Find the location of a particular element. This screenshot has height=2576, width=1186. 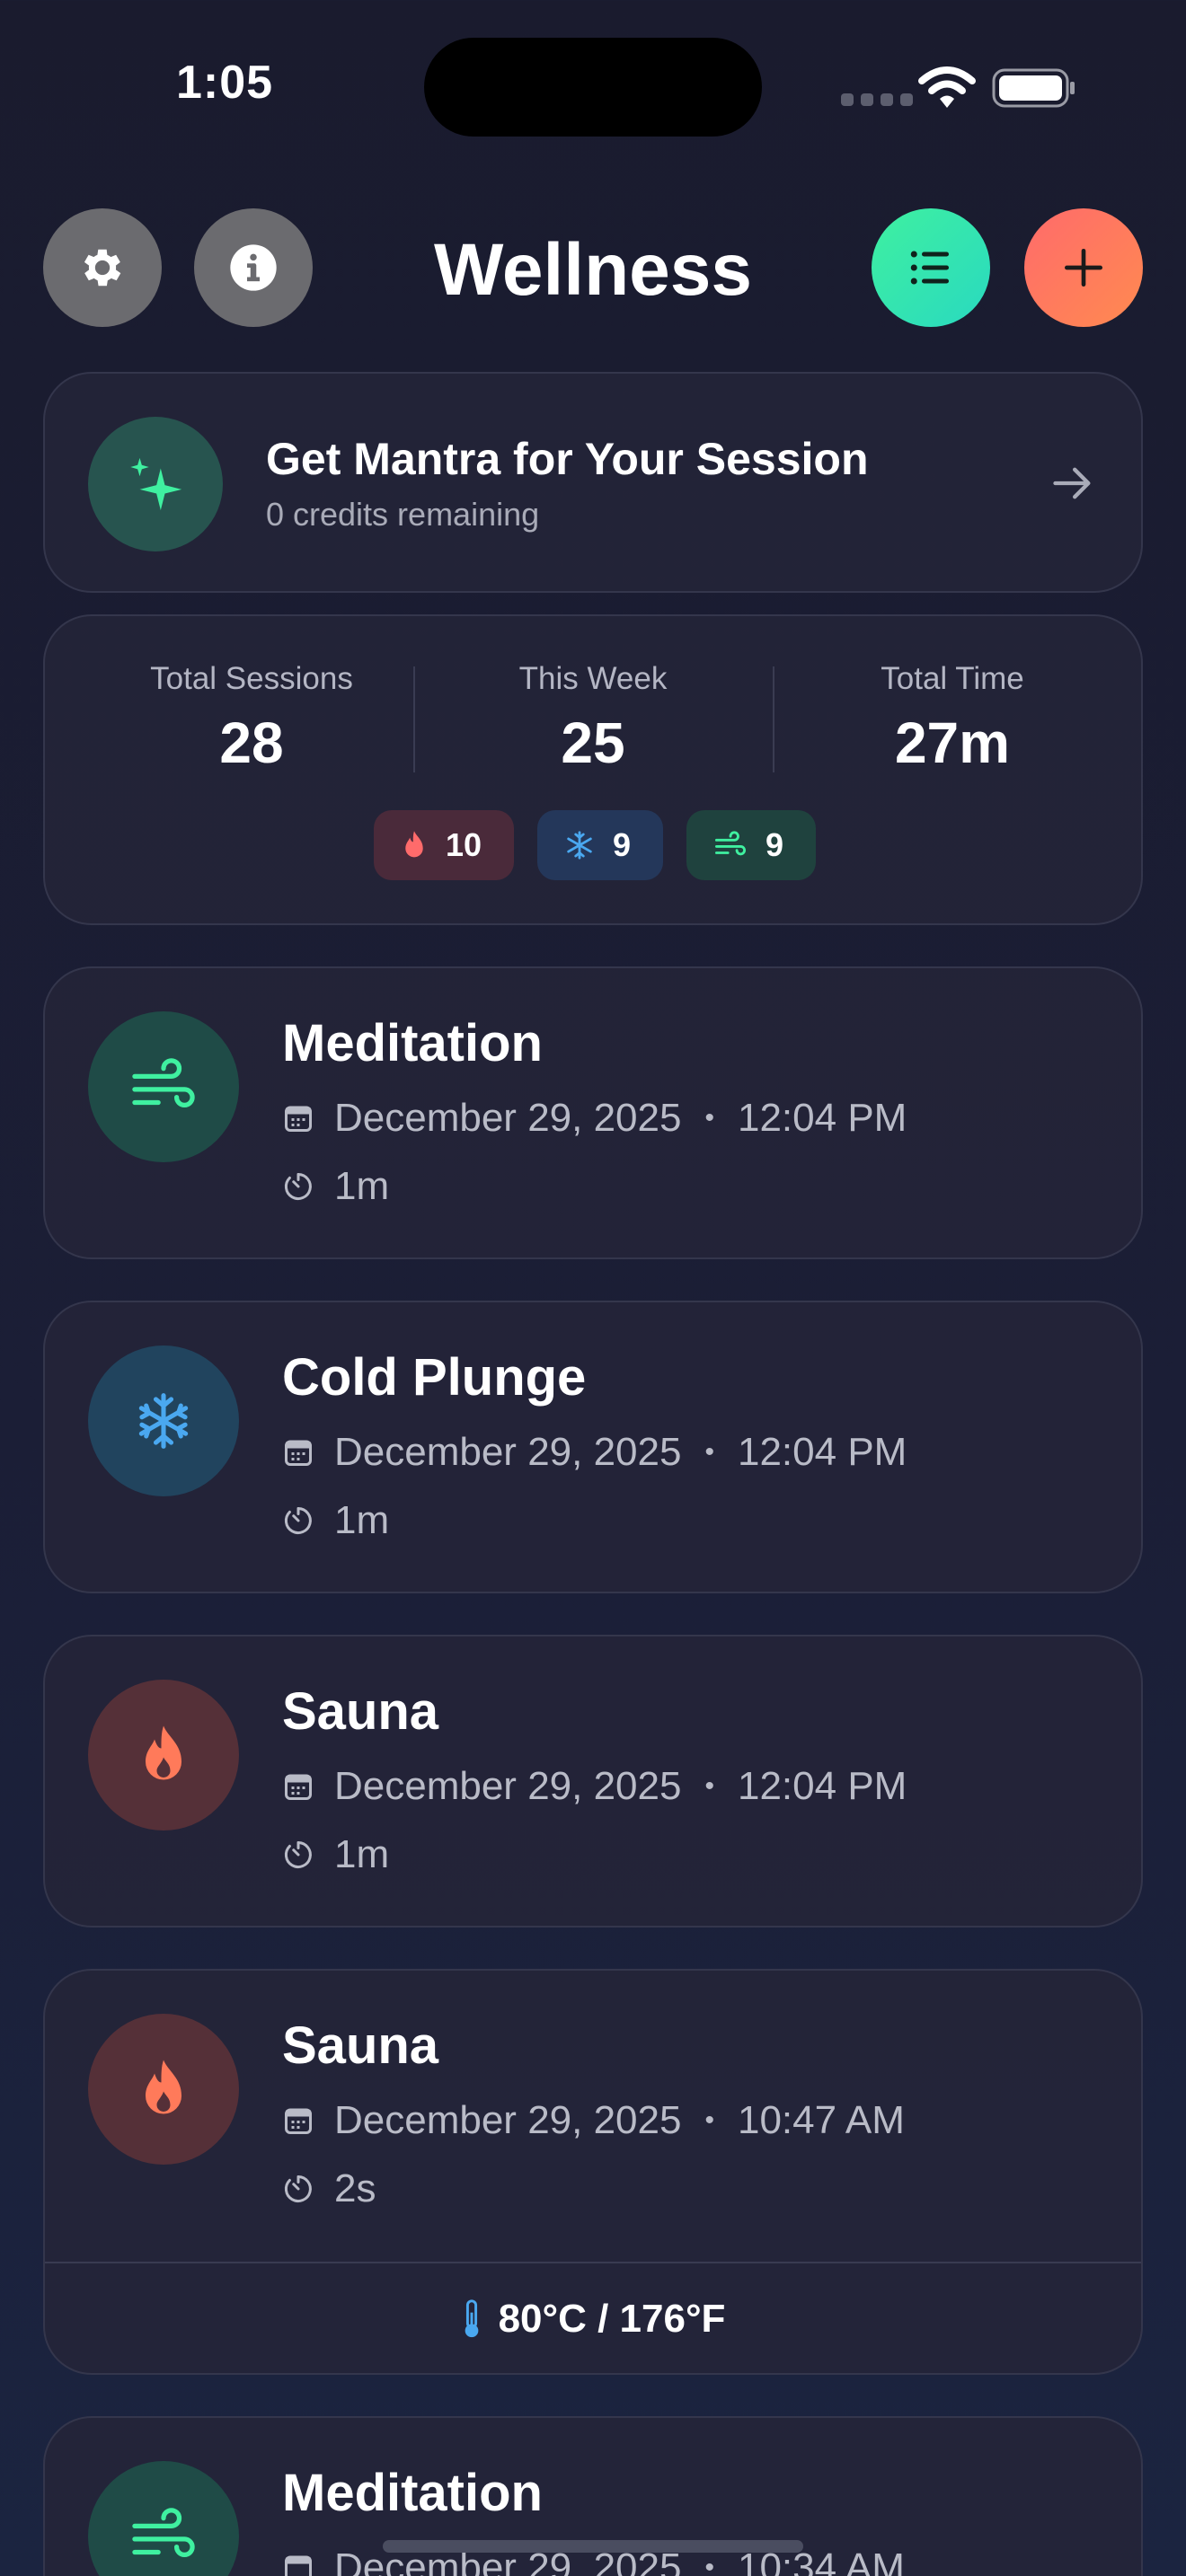

wifi-icon is located at coordinates (947, 87).